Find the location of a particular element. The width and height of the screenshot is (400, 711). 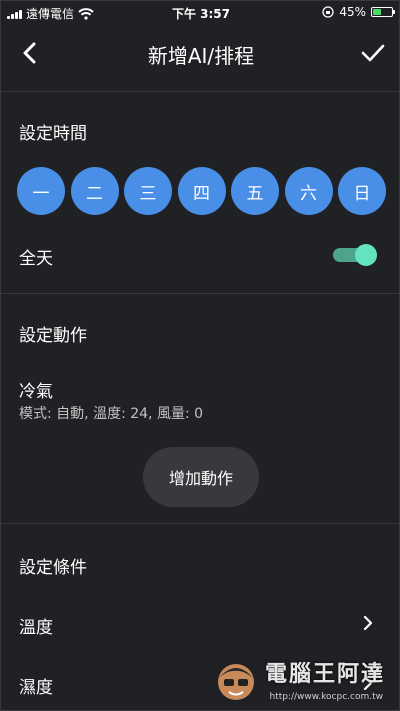

battery-fill is located at coordinates (377, 12).